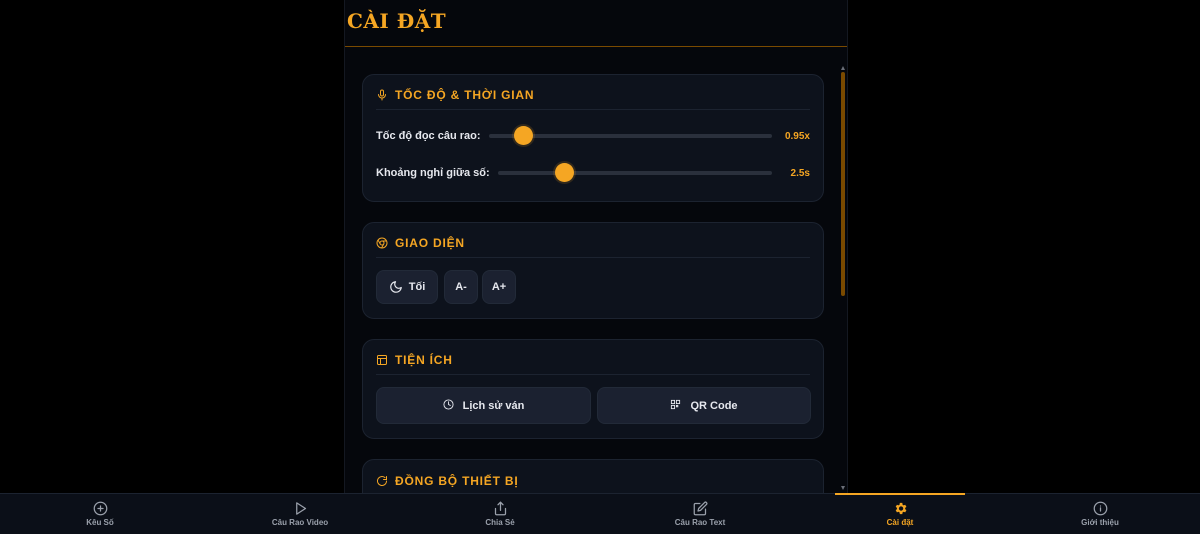 This screenshot has width=1200, height=534. I want to click on theme-dark-button: Tối, so click(407, 287).